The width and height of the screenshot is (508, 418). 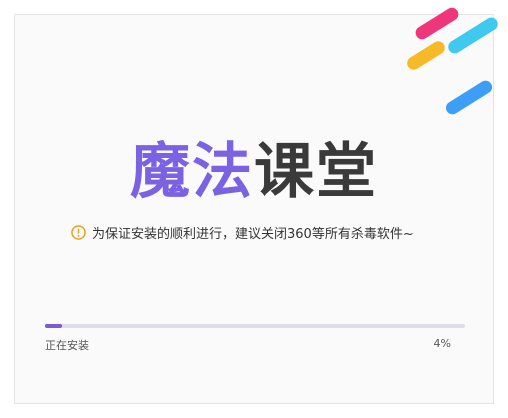 What do you see at coordinates (192, 172) in the screenshot?
I see `logo-text-part1: 魔法` at bounding box center [192, 172].